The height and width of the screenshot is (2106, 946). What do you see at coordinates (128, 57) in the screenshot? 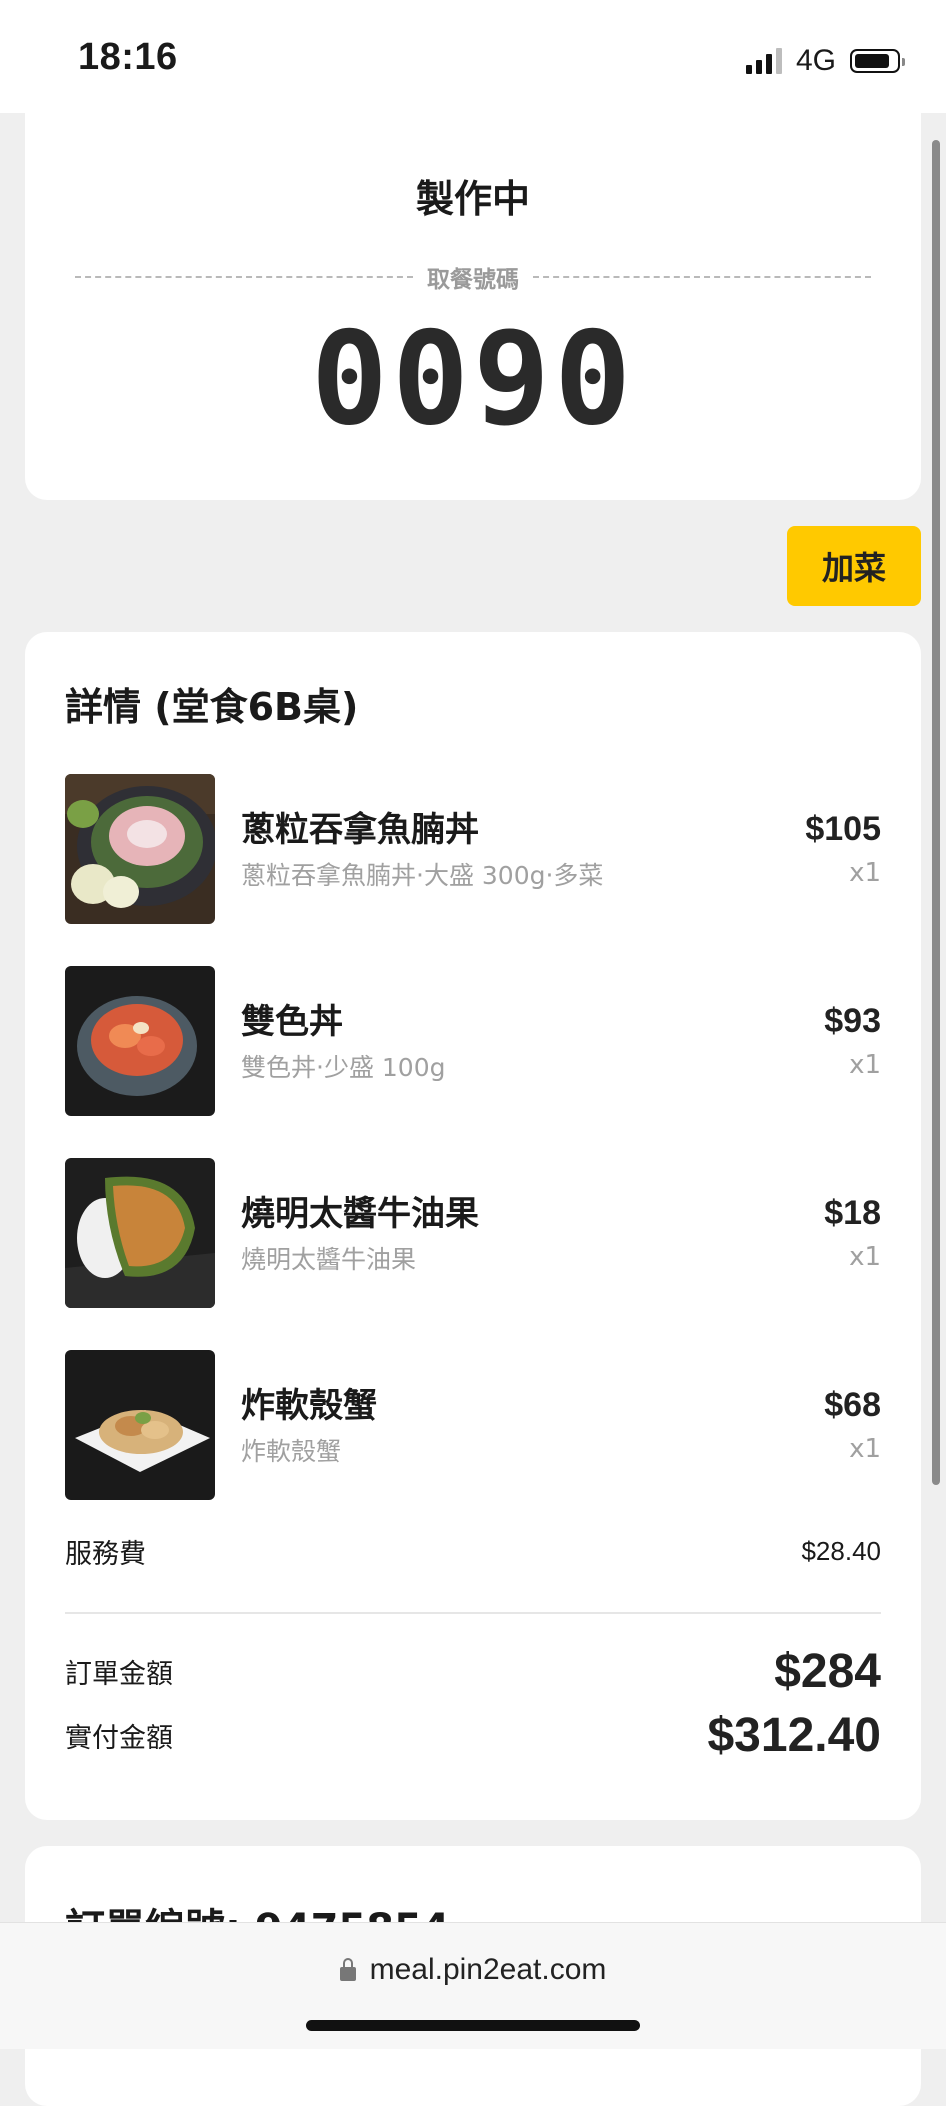
I see `status-time: 18:16` at bounding box center [128, 57].